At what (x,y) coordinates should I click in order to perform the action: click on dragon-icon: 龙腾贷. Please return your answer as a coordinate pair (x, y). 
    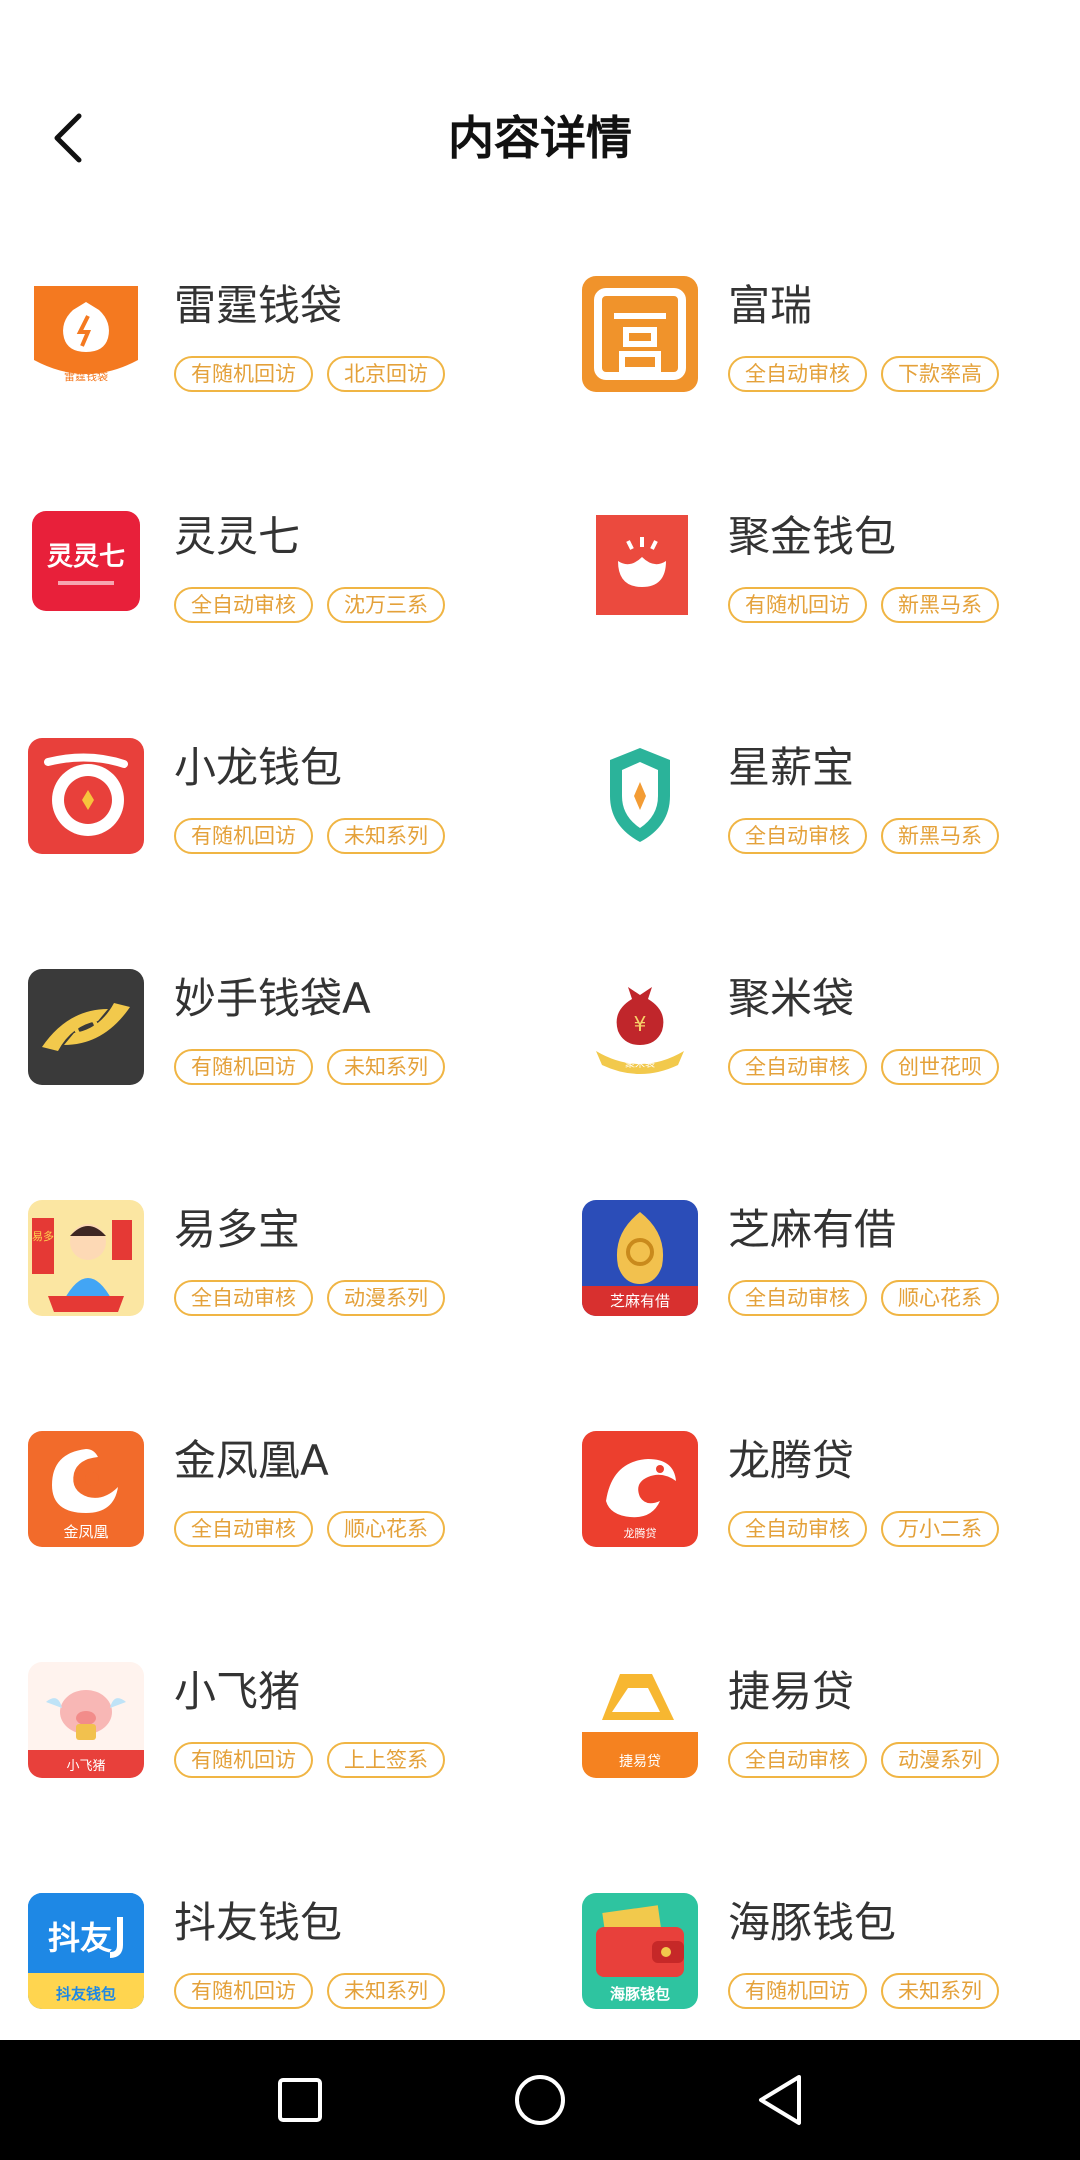
    Looking at the image, I should click on (640, 1489).